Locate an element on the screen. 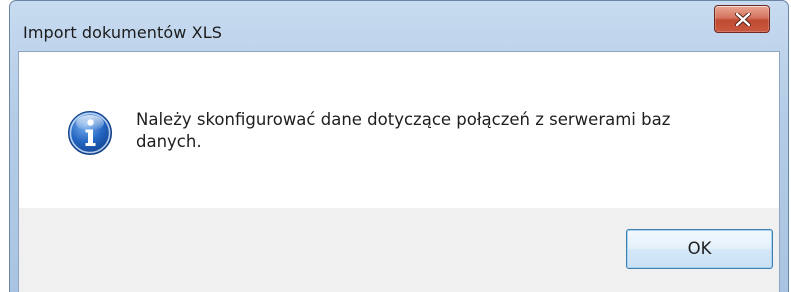 This screenshot has width=791, height=292. close-button is located at coordinates (742, 19).